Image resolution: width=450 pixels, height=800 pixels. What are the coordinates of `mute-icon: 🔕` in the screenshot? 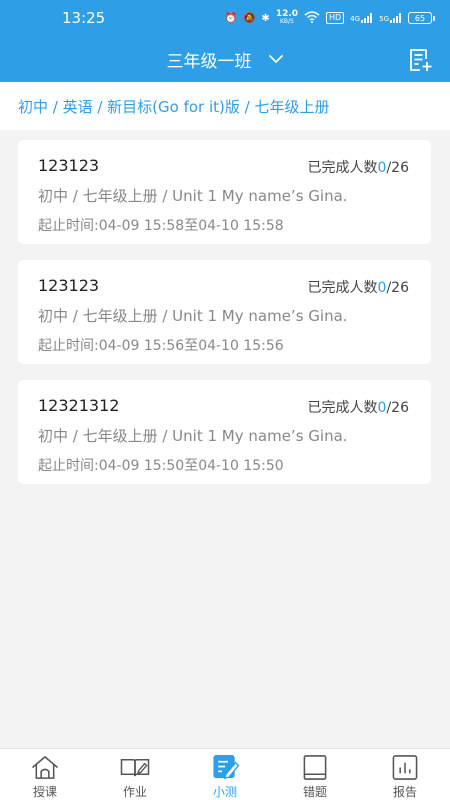 It's located at (249, 18).